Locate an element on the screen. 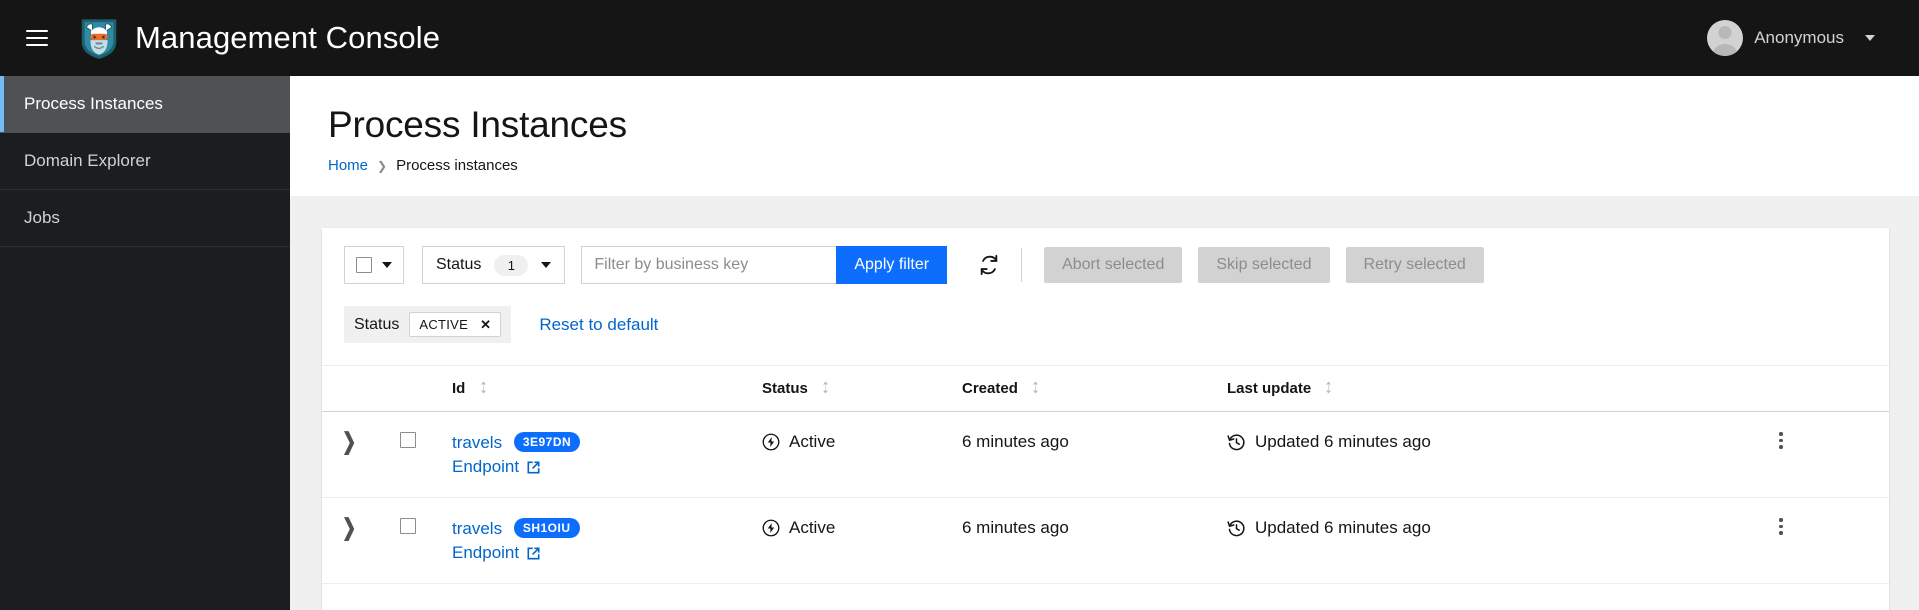  th-checkbox is located at coordinates (426, 389).